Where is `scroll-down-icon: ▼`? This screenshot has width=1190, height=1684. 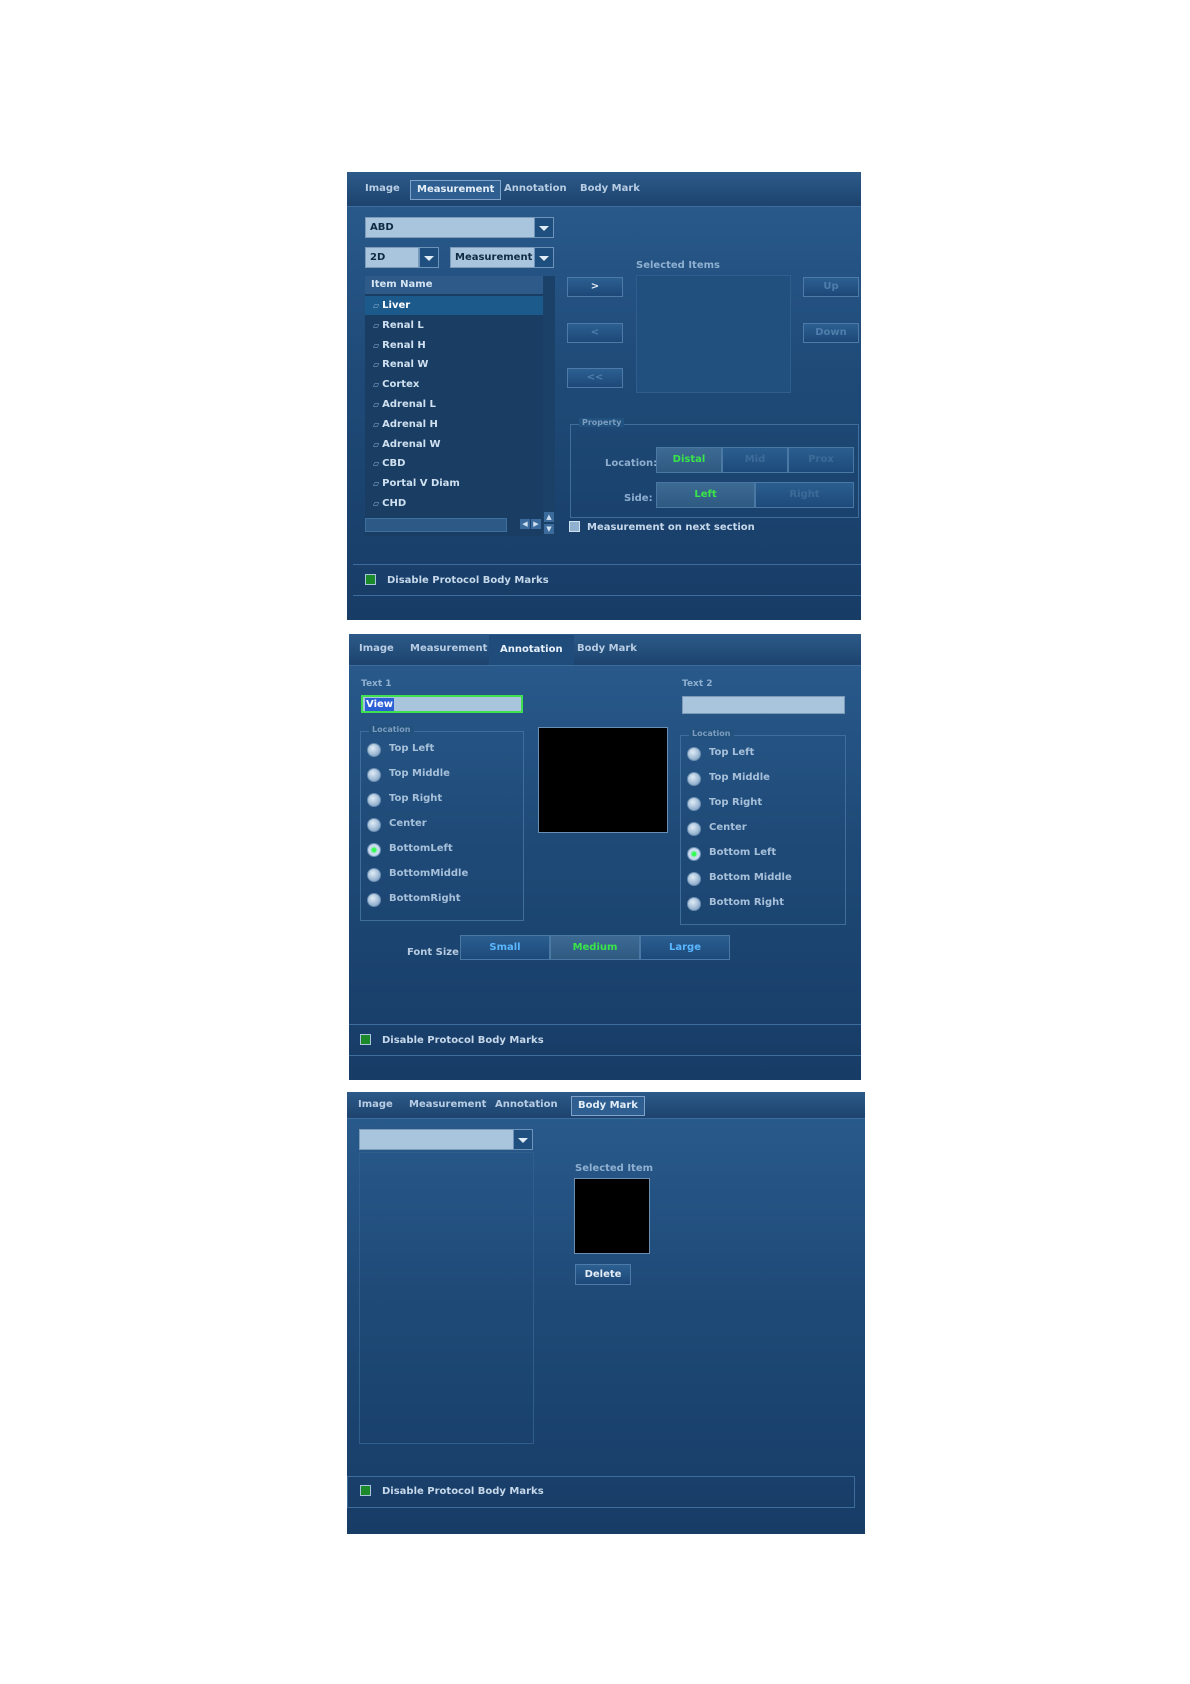
scroll-down-icon: ▼ is located at coordinates (549, 529).